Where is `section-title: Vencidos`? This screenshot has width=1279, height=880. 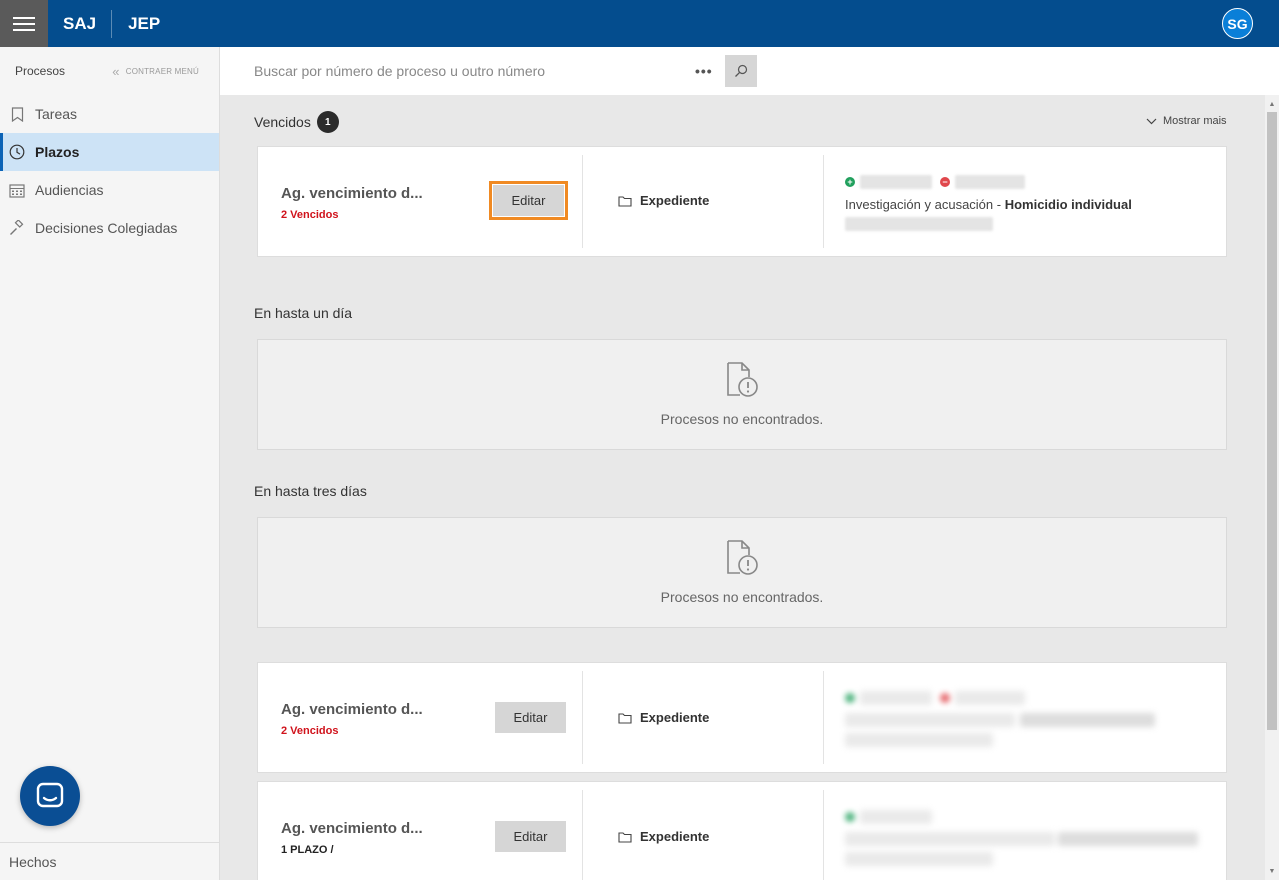
section-title: Vencidos is located at coordinates (282, 122).